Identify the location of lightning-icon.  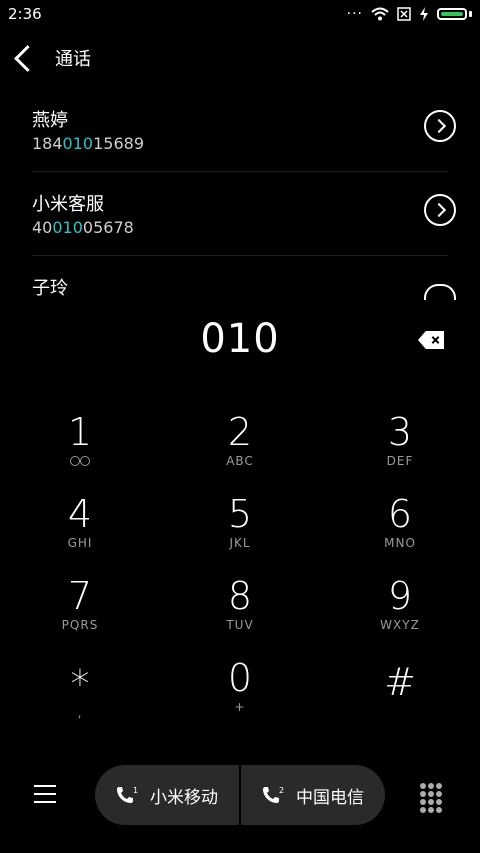
(424, 14).